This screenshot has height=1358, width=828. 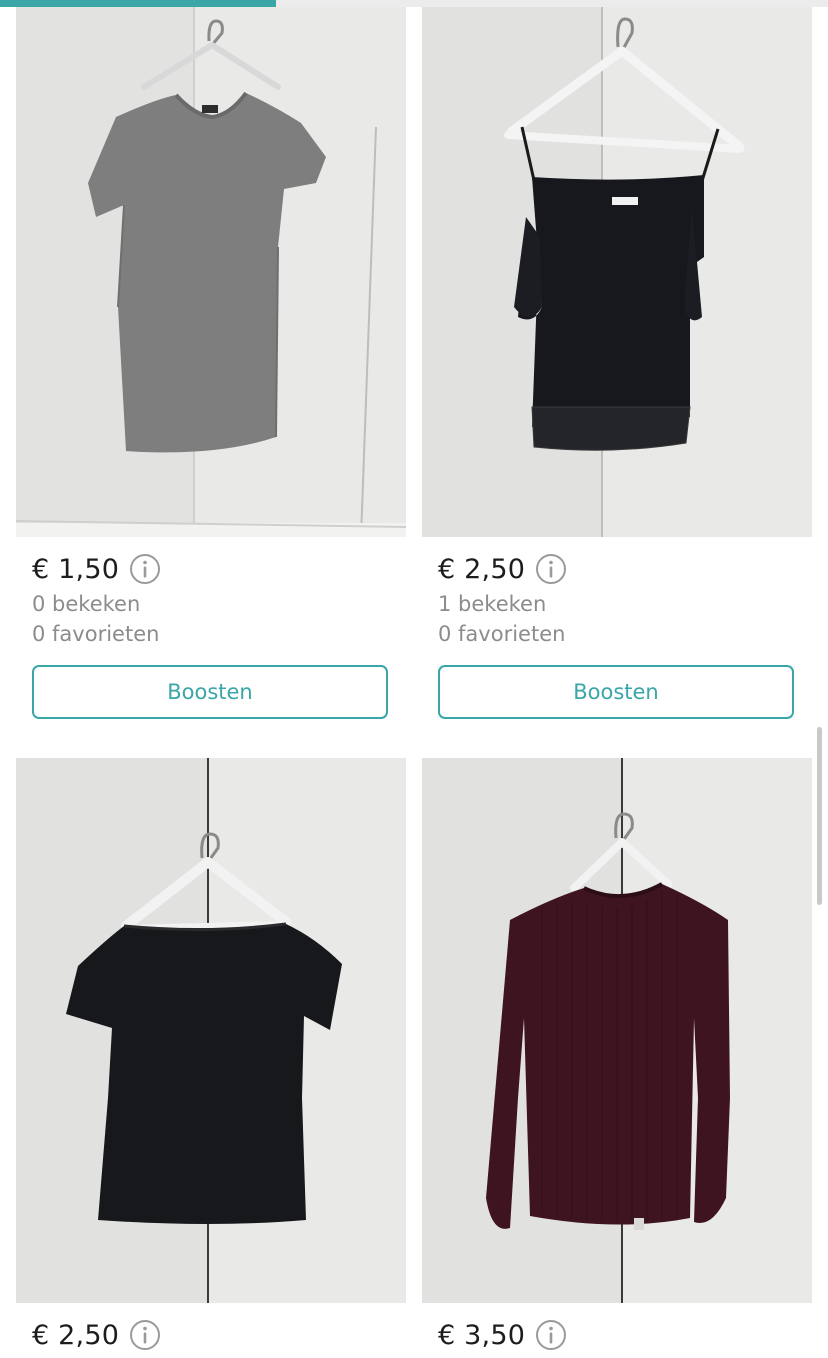 What do you see at coordinates (819, 816) in the screenshot?
I see `scrollbar` at bounding box center [819, 816].